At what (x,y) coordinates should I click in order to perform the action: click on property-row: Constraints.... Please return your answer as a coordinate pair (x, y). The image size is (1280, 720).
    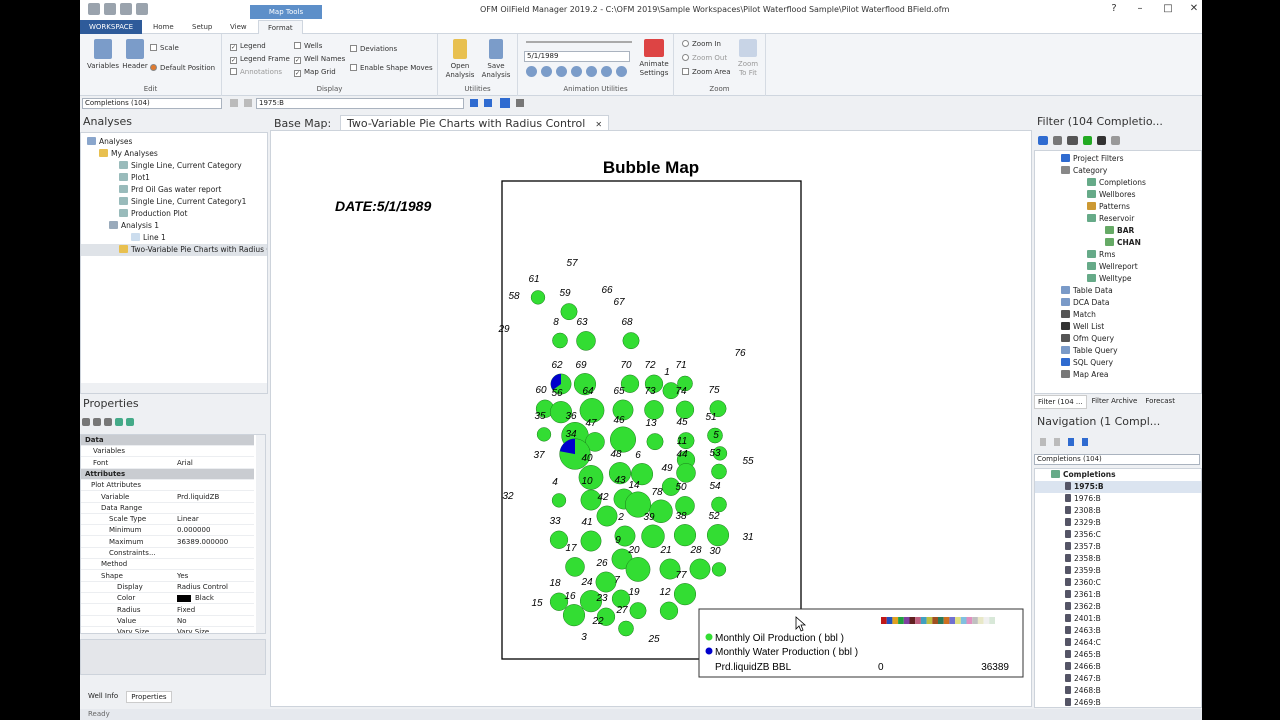
    Looking at the image, I should click on (167, 553).